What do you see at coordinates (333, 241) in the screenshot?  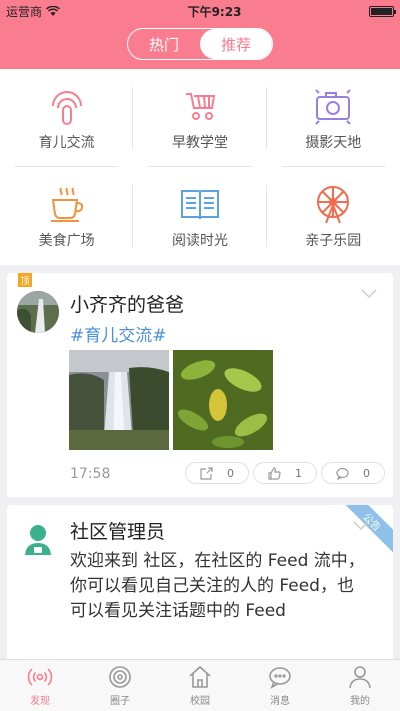 I see `category-label: 亲子乐园` at bounding box center [333, 241].